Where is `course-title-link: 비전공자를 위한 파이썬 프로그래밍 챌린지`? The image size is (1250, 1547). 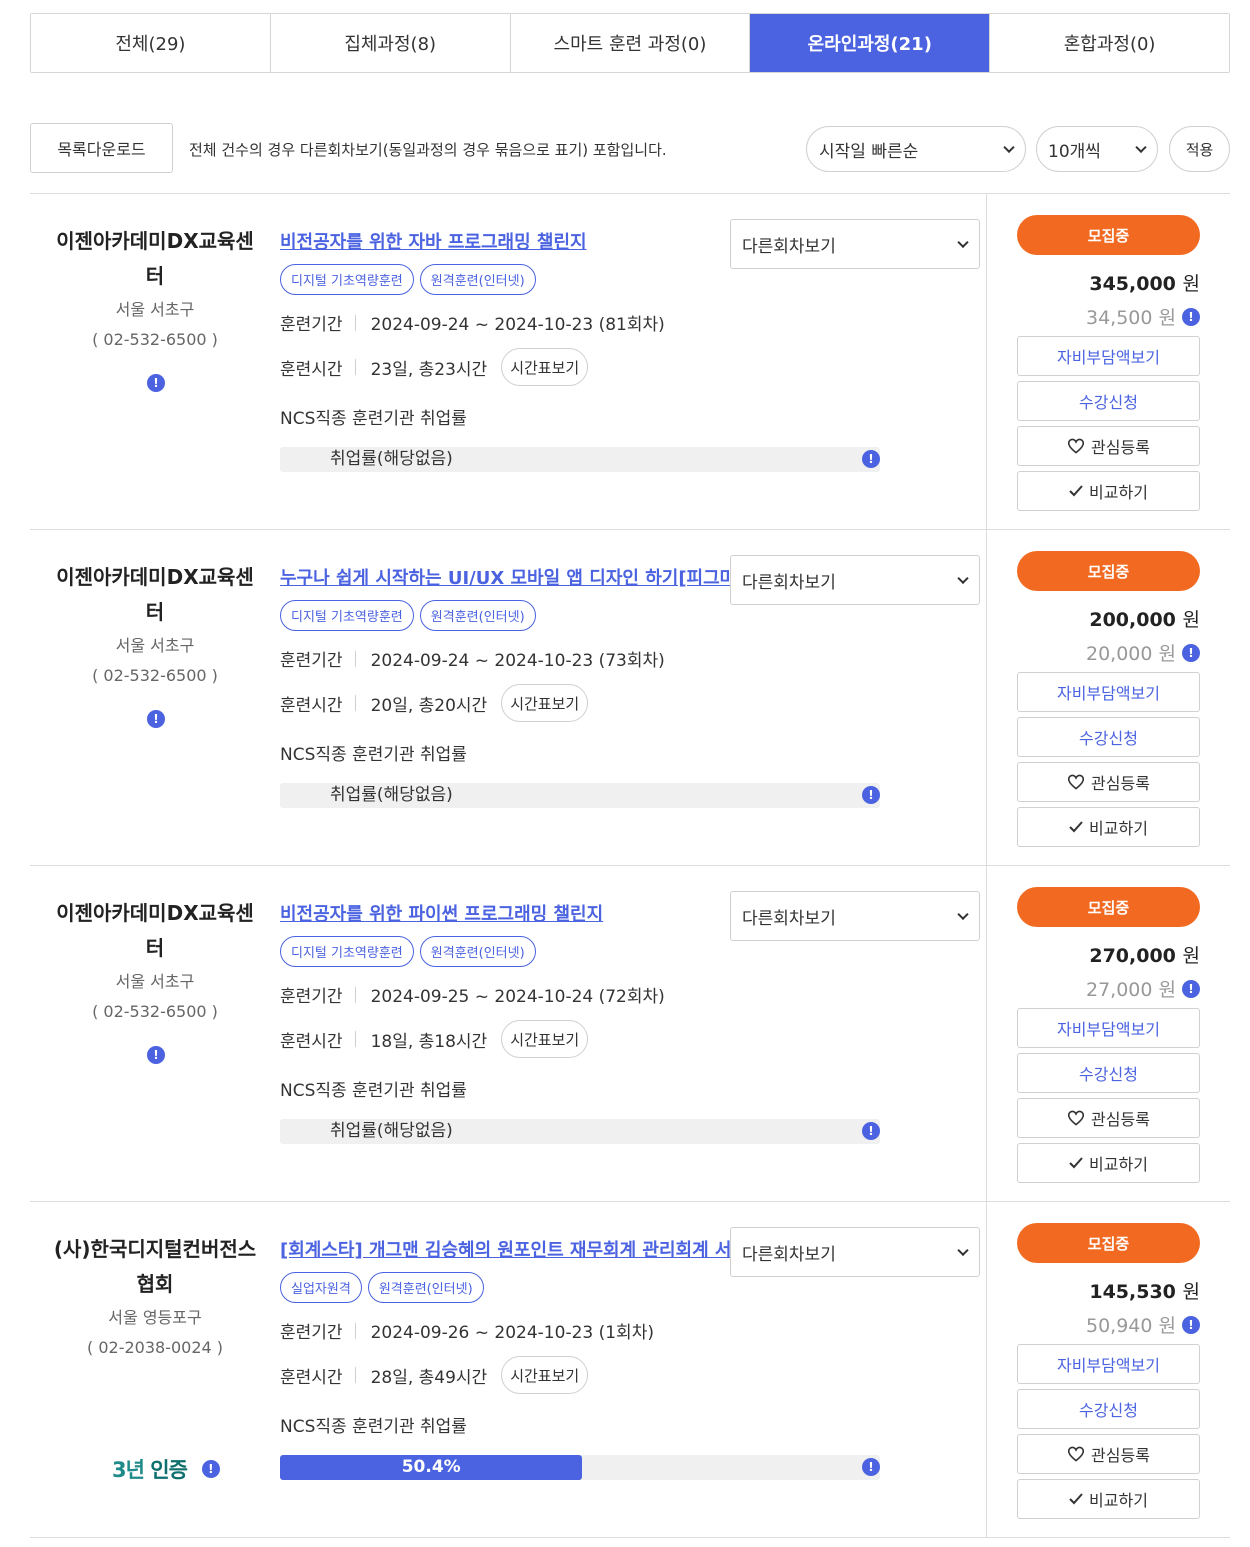 course-title-link: 비전공자를 위한 파이썬 프로그래밍 챌린지 is located at coordinates (505, 913).